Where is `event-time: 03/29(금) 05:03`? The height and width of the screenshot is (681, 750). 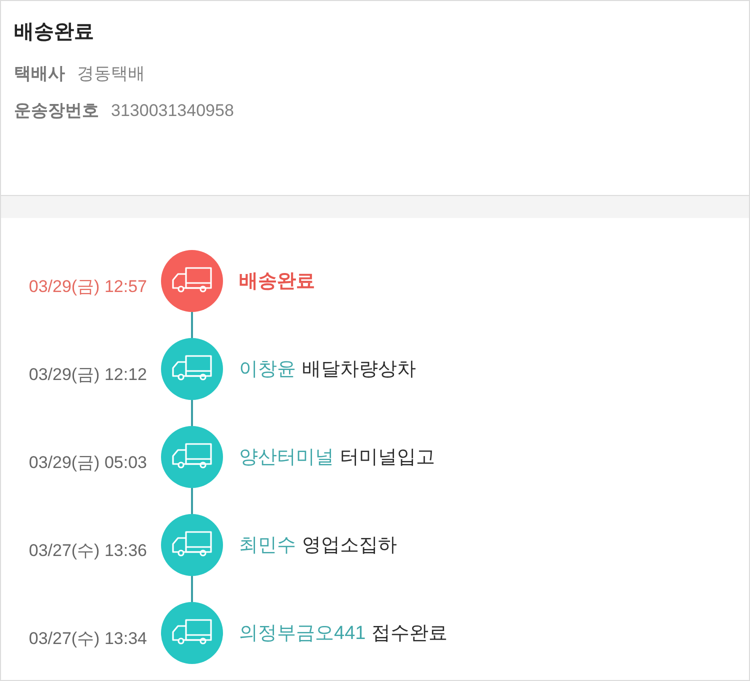
event-time: 03/29(금) 05:03 is located at coordinates (88, 463).